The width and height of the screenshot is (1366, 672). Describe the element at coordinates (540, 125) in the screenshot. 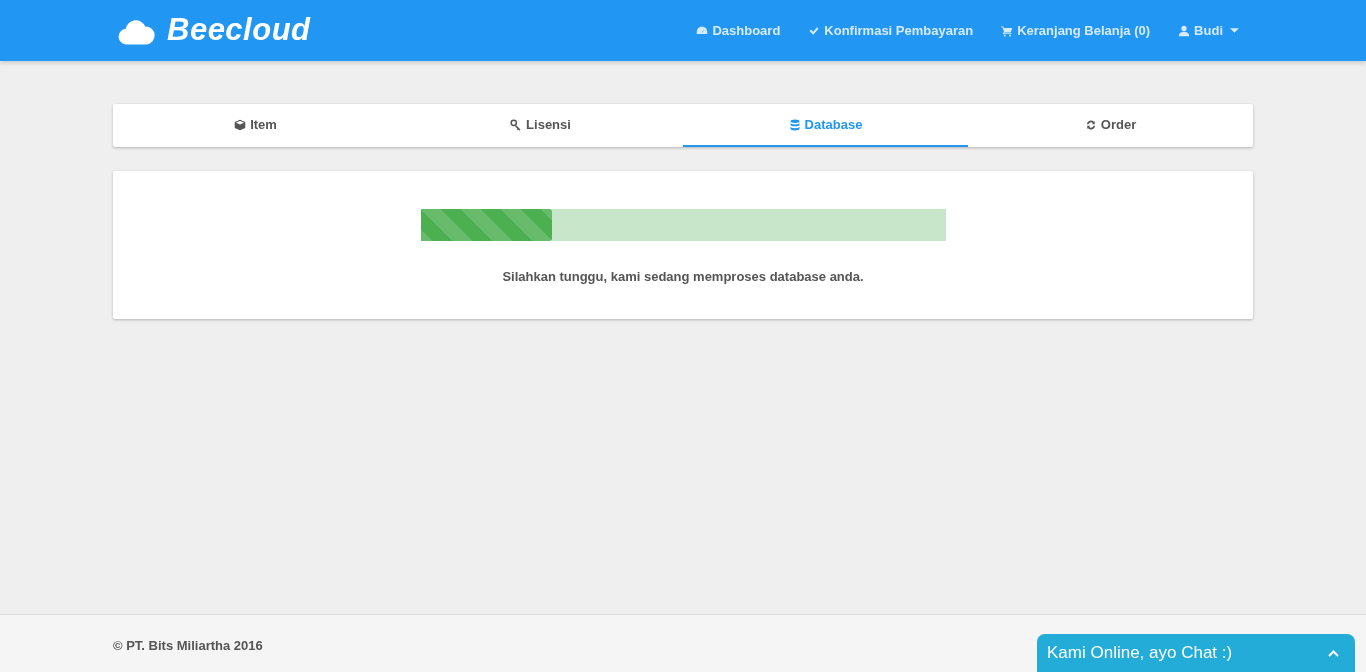

I see `tab: Lisensi` at that location.